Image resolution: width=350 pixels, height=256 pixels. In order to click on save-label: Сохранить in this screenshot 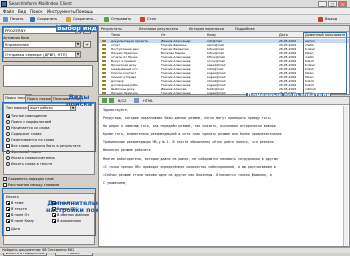, I will do `click(47, 19)`.